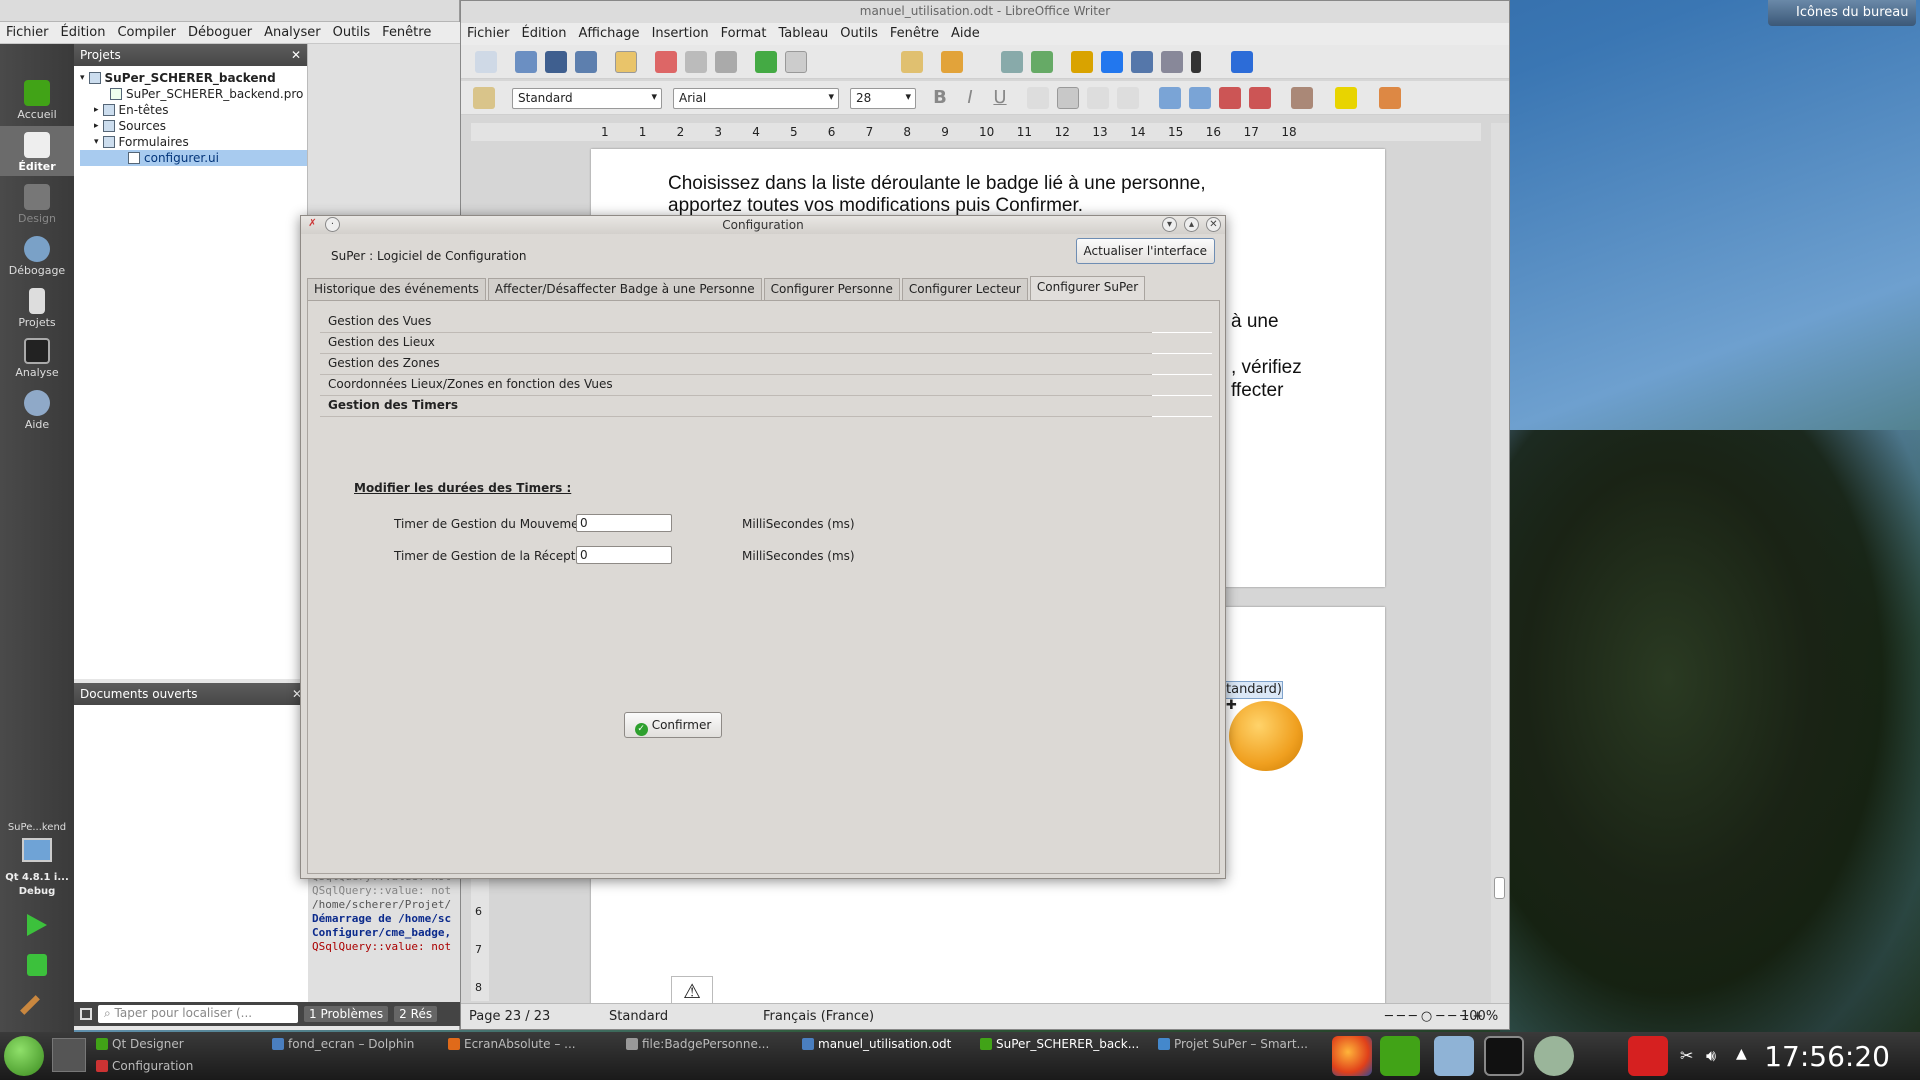 This screenshot has height=1080, width=1920. Describe the element at coordinates (526, 62) in the screenshot. I see `open-icon` at that location.